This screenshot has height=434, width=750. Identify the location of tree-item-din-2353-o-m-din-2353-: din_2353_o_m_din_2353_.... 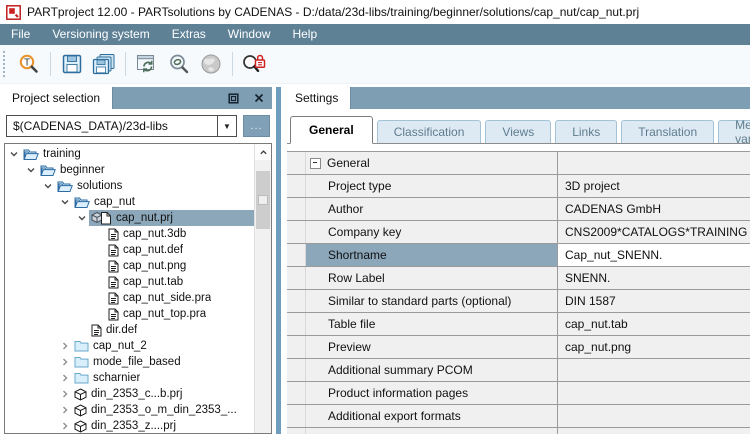
(130, 410).